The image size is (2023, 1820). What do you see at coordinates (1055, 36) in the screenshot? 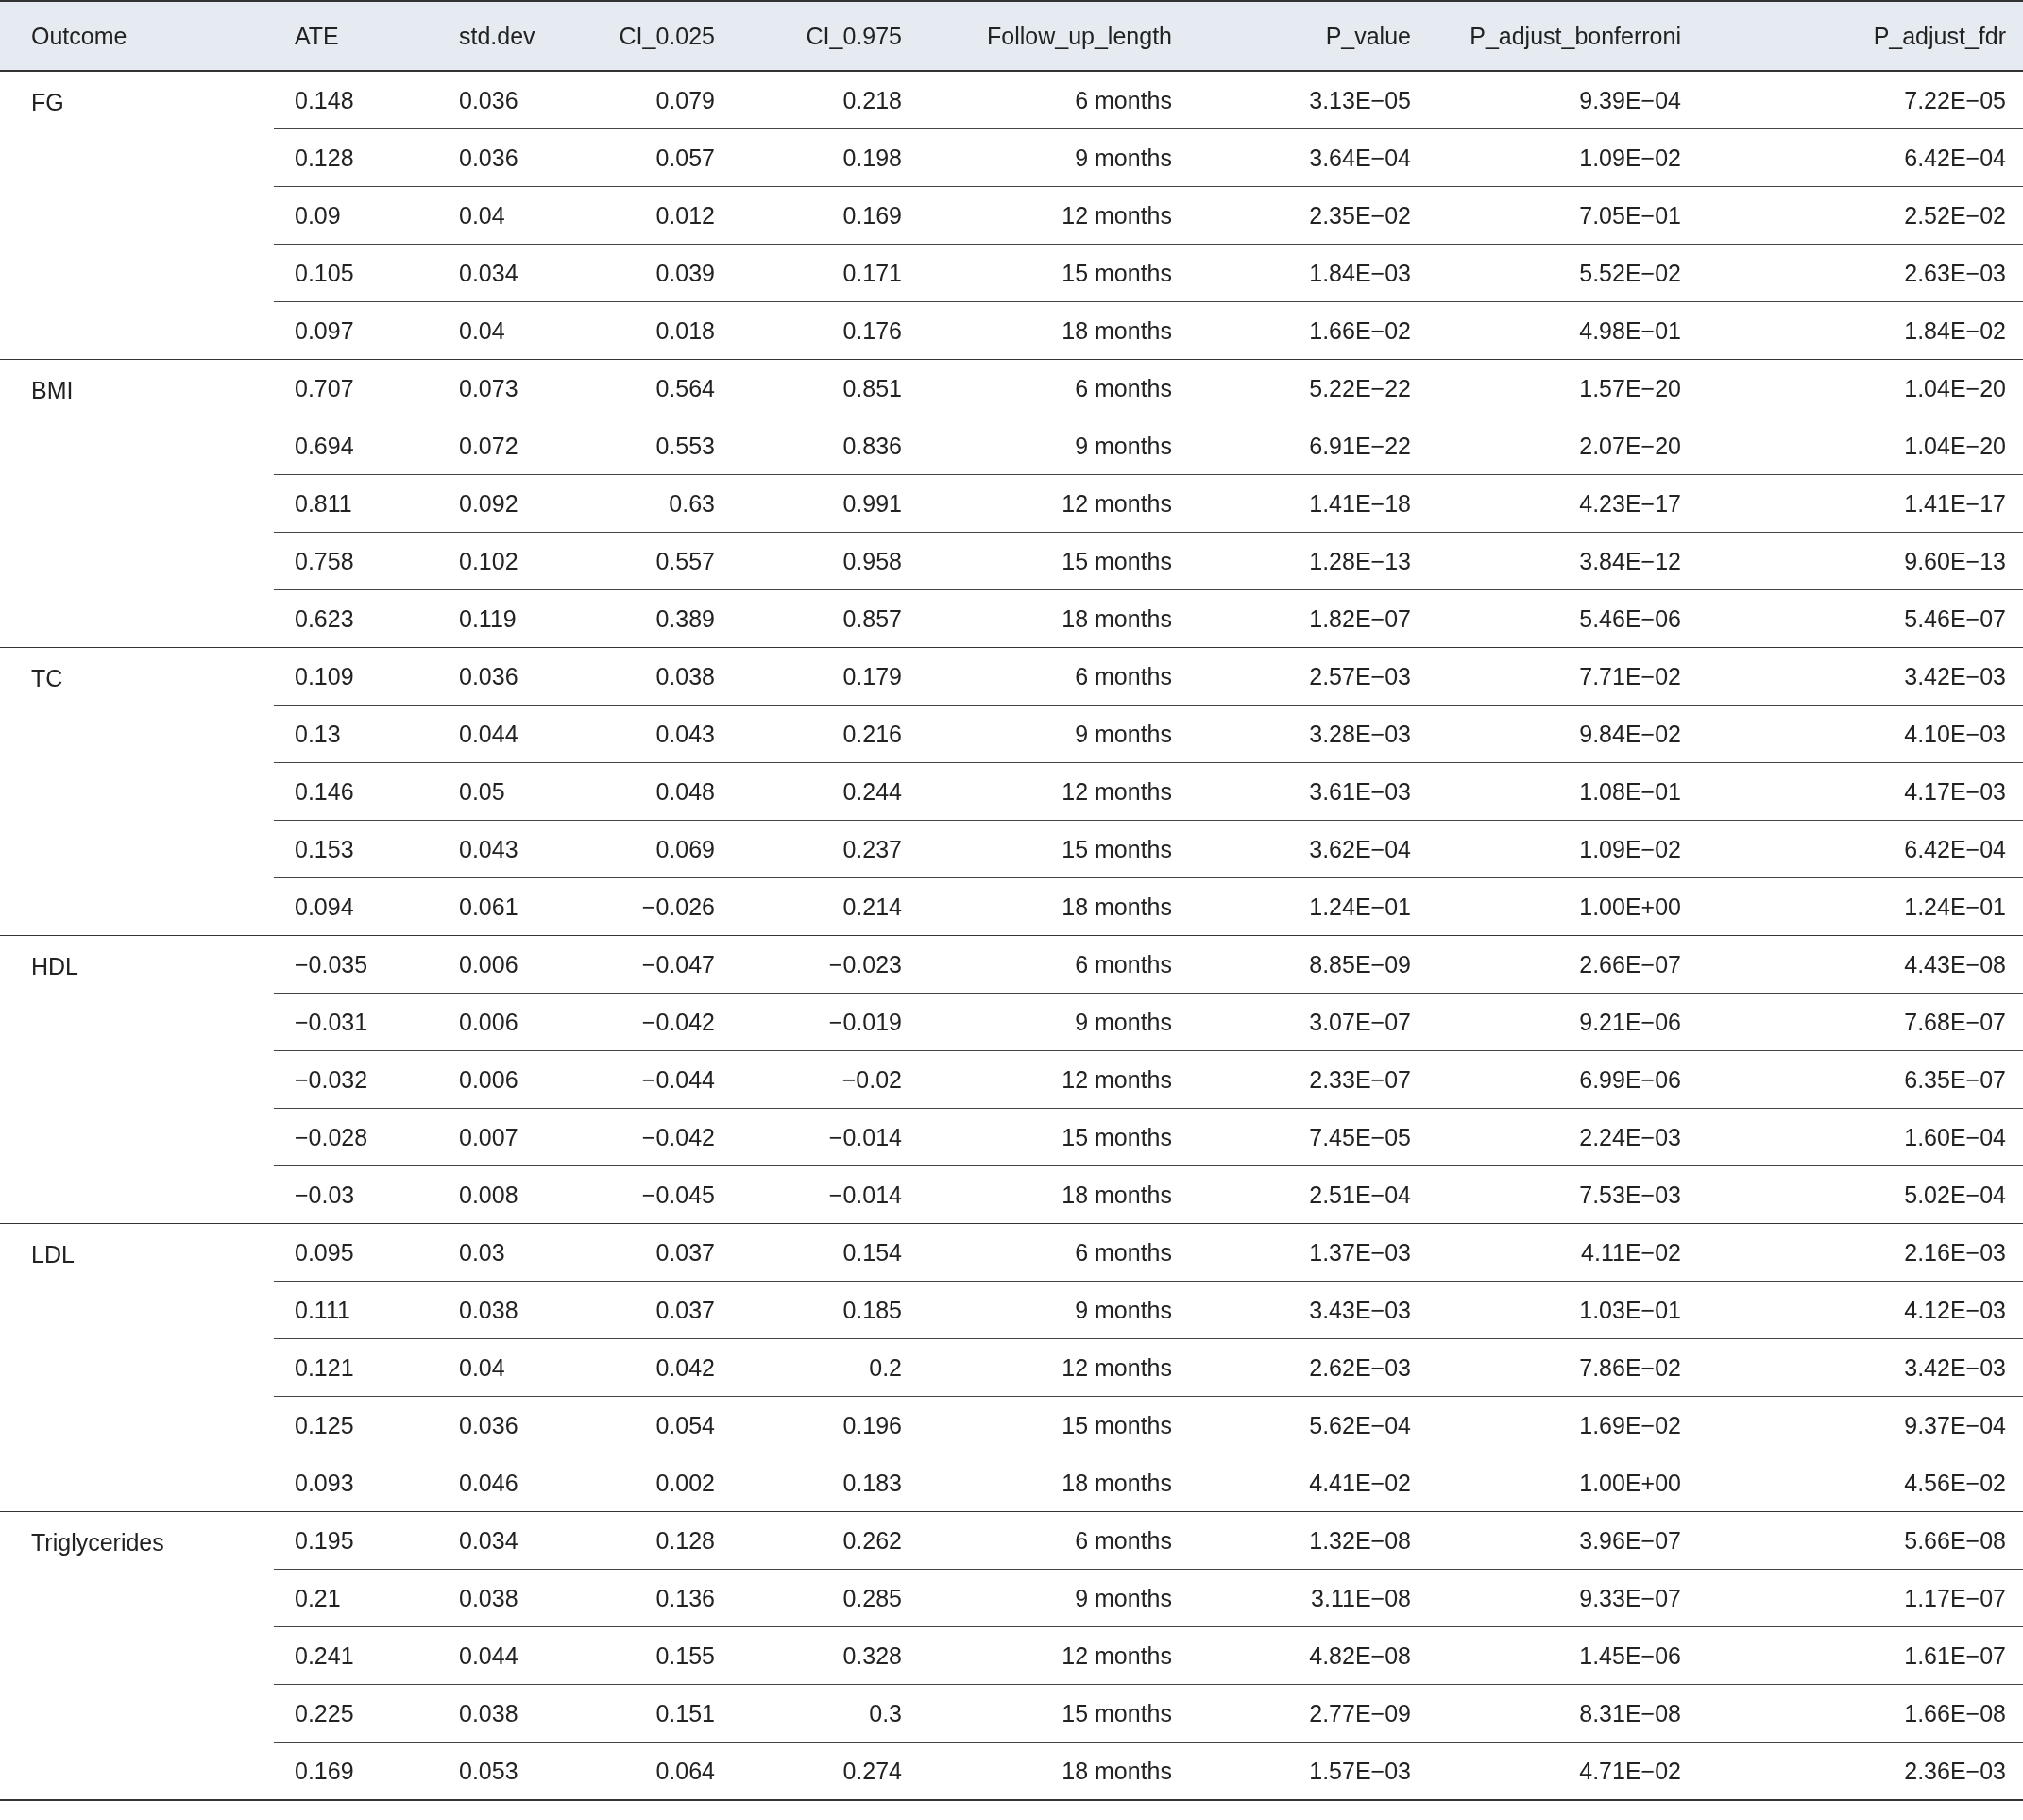
I see `column-header: Follow_up_length` at bounding box center [1055, 36].